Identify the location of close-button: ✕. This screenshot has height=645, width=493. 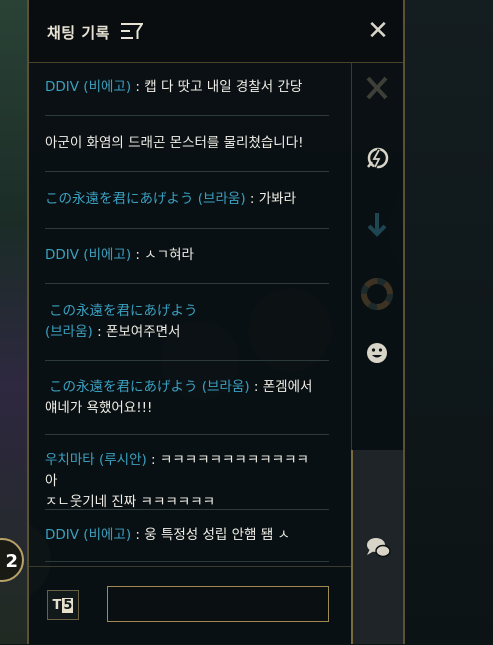
(378, 31).